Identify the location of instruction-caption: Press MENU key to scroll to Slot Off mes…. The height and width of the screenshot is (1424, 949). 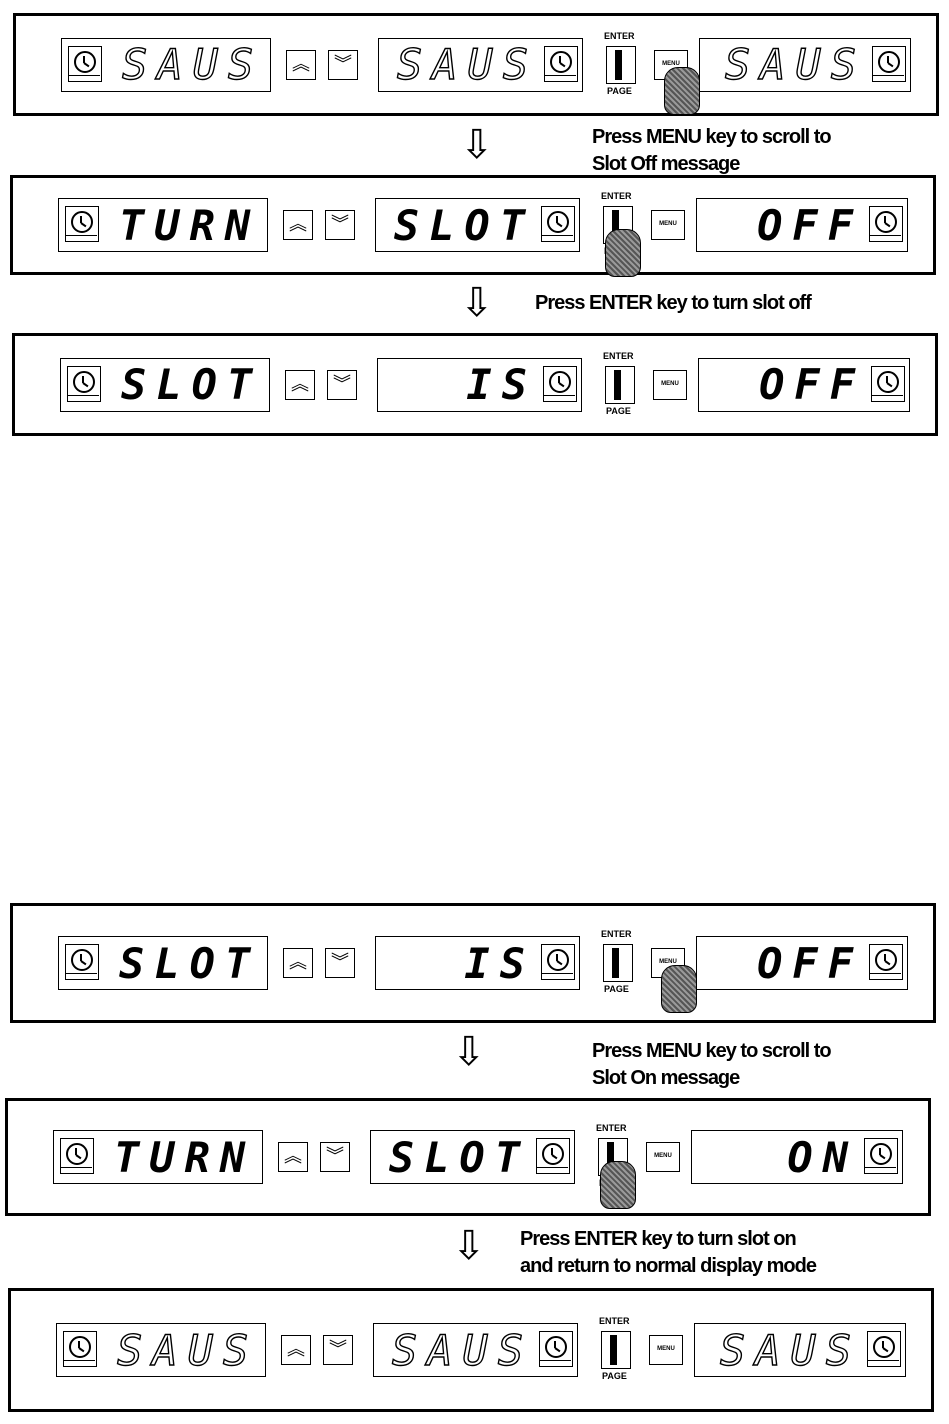
(712, 150).